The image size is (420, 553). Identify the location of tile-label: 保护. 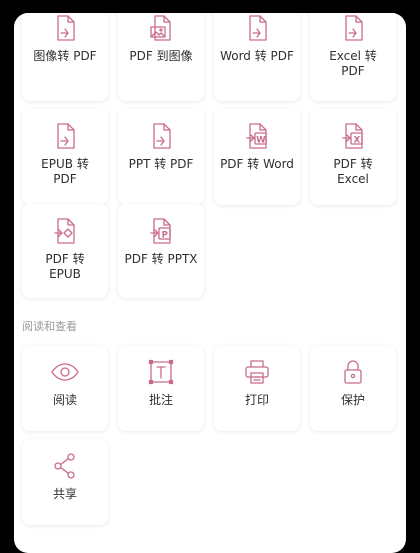
(352, 400).